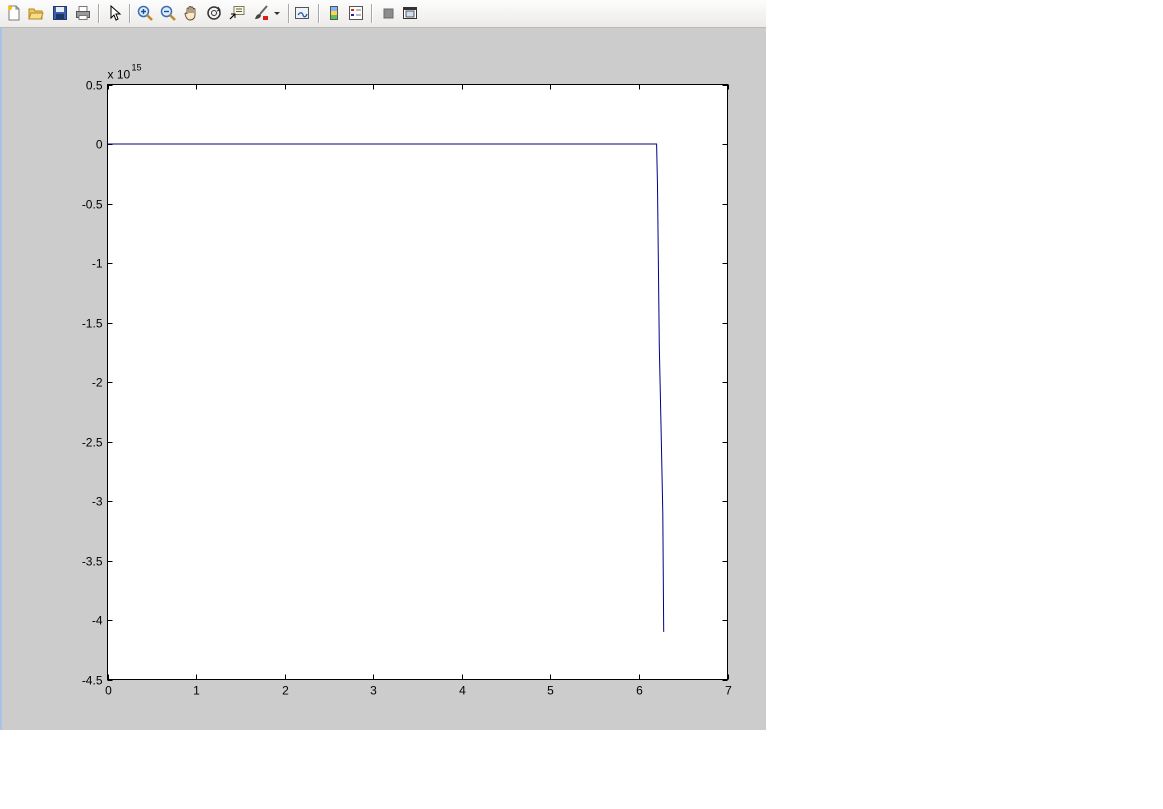  Describe the element at coordinates (92, 205) in the screenshot. I see `y-tick-label: -0.5` at that location.